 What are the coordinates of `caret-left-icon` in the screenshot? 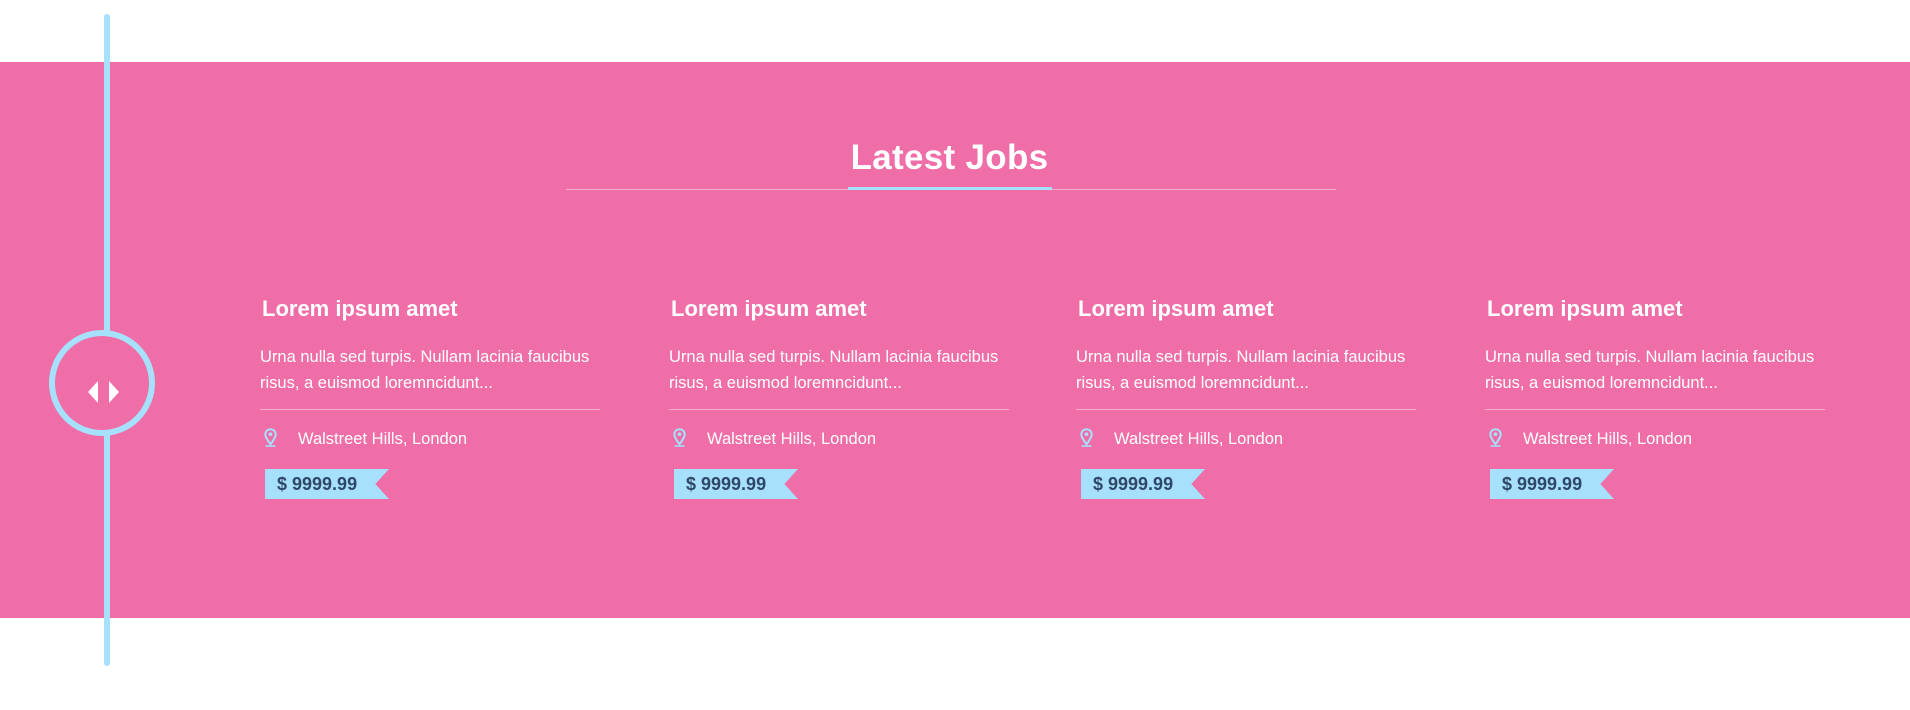 It's located at (93, 392).